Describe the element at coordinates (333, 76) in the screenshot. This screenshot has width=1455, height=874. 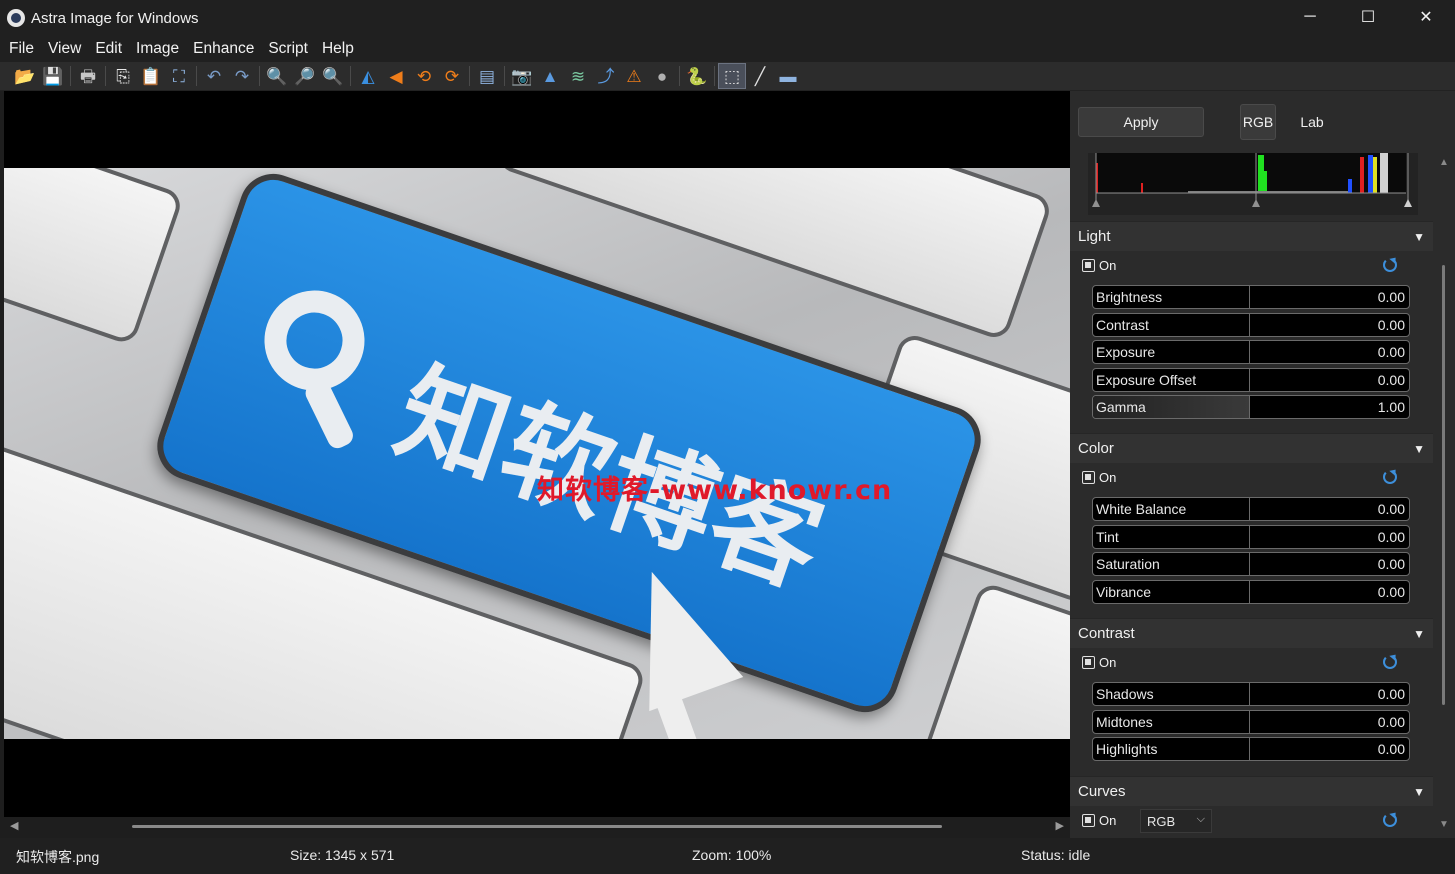
I see `zoom-fit-icon: 🔍` at that location.